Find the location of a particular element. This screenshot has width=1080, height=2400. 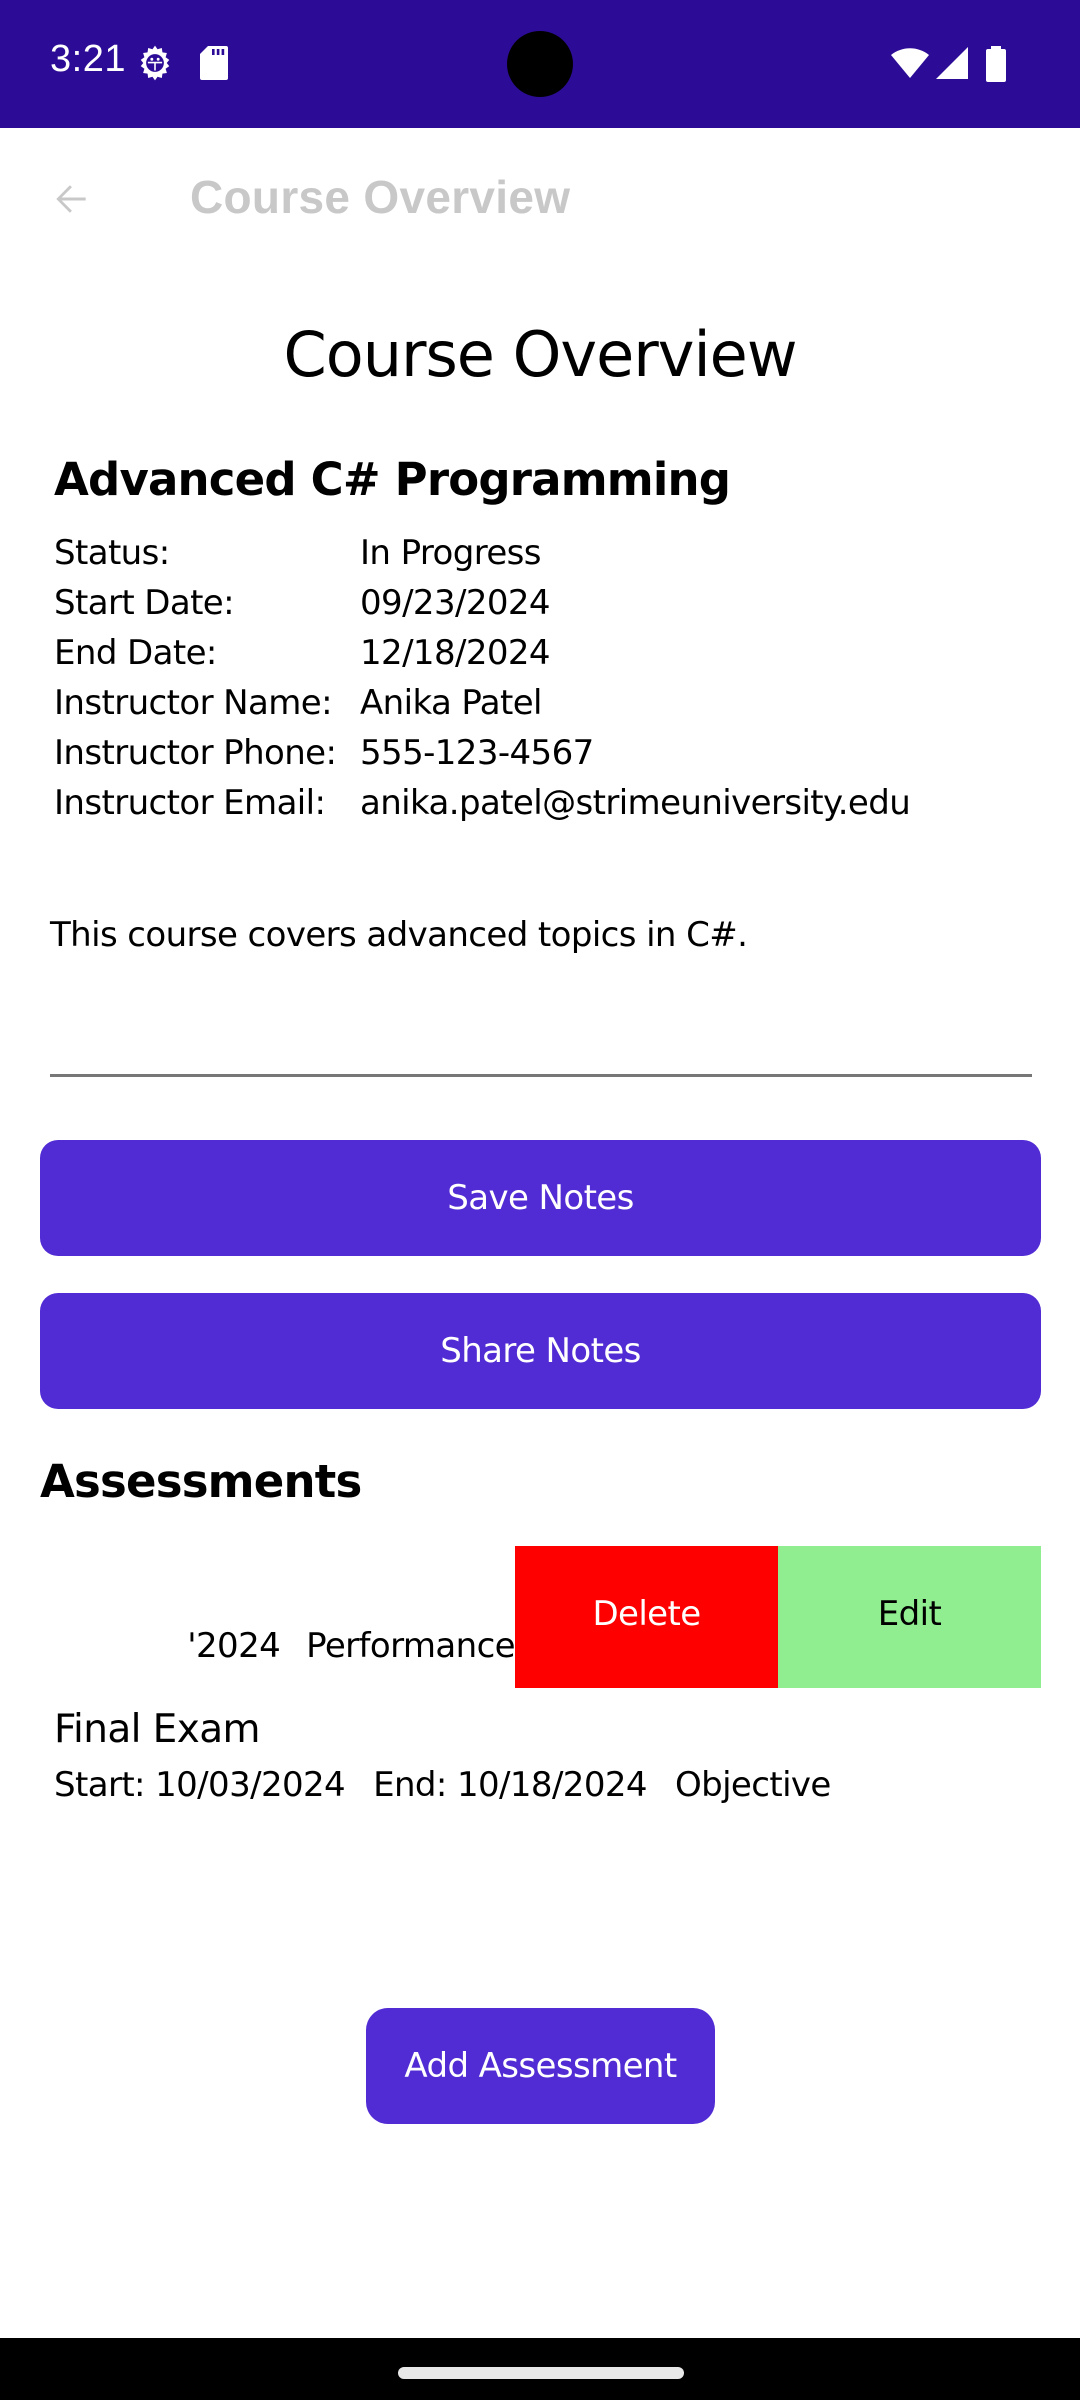

detail-label: Instructor Name: is located at coordinates (193, 703).